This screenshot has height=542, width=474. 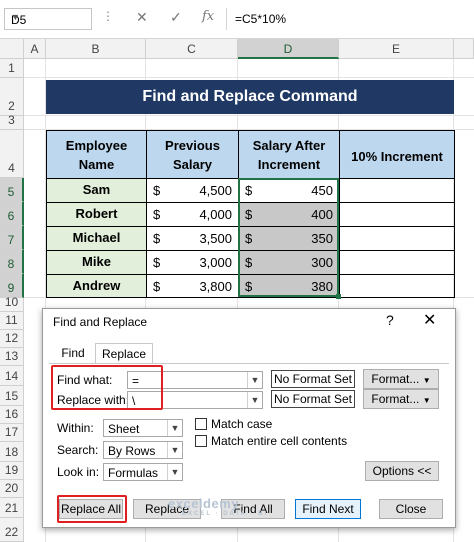 What do you see at coordinates (143, 450) in the screenshot?
I see `search-select: By Rows ▼` at bounding box center [143, 450].